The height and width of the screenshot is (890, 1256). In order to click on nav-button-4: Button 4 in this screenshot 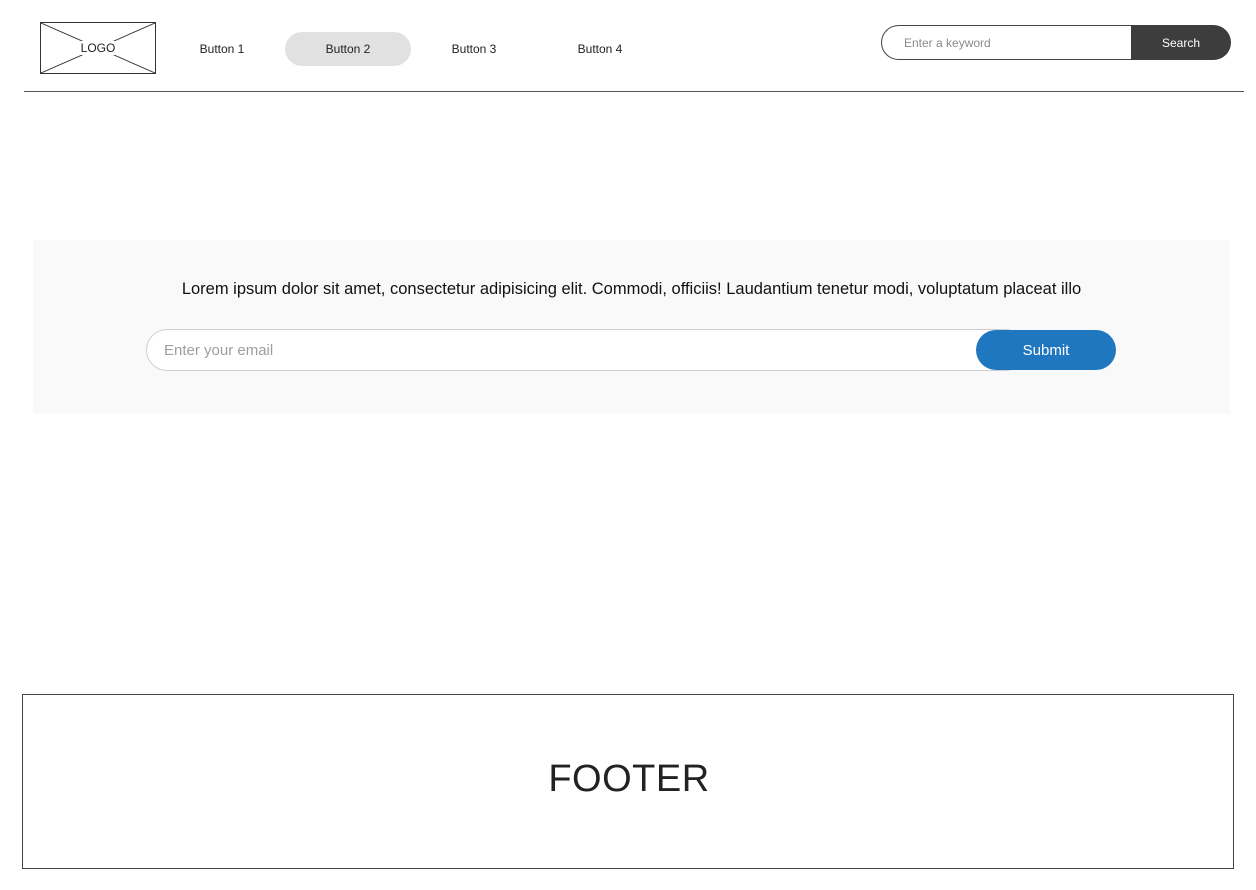, I will do `click(600, 49)`.